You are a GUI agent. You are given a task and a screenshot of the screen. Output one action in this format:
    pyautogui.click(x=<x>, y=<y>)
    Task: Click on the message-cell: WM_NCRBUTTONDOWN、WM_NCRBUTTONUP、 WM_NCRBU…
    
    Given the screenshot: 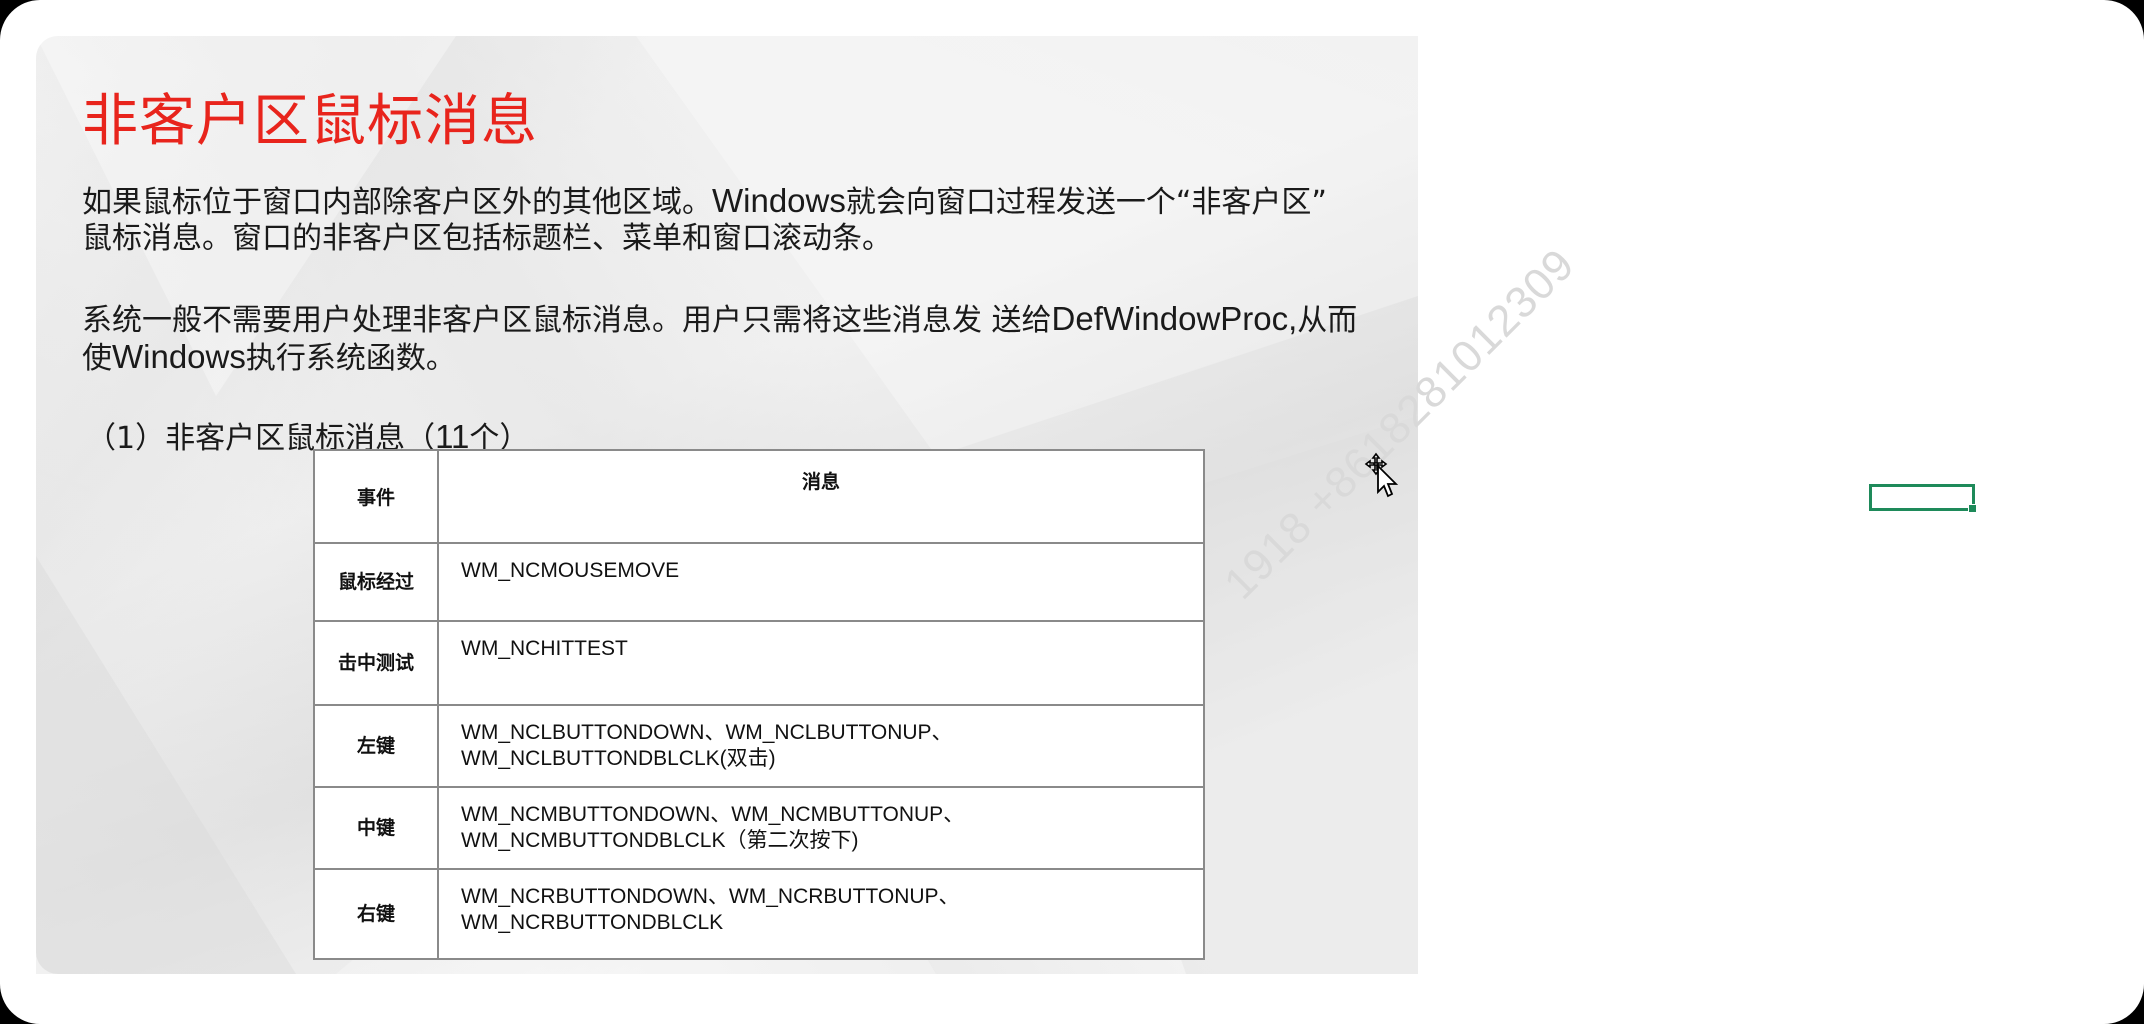 What is the action you would take?
    pyautogui.click(x=821, y=914)
    